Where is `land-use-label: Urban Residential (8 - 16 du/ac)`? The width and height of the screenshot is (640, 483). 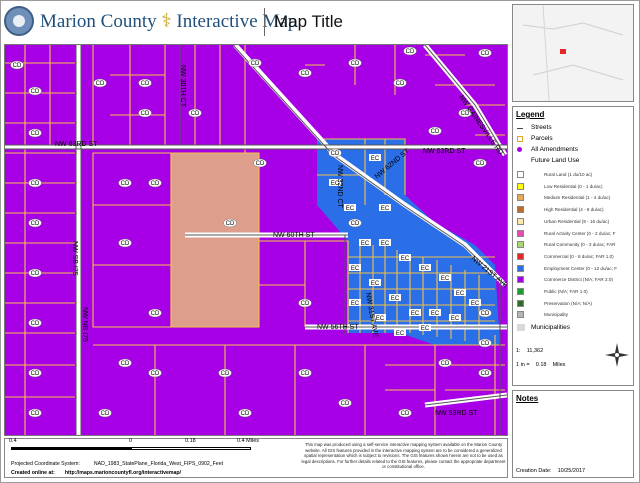
land-use-label: Urban Residential (8 - 16 du/ac) is located at coordinates (577, 221).